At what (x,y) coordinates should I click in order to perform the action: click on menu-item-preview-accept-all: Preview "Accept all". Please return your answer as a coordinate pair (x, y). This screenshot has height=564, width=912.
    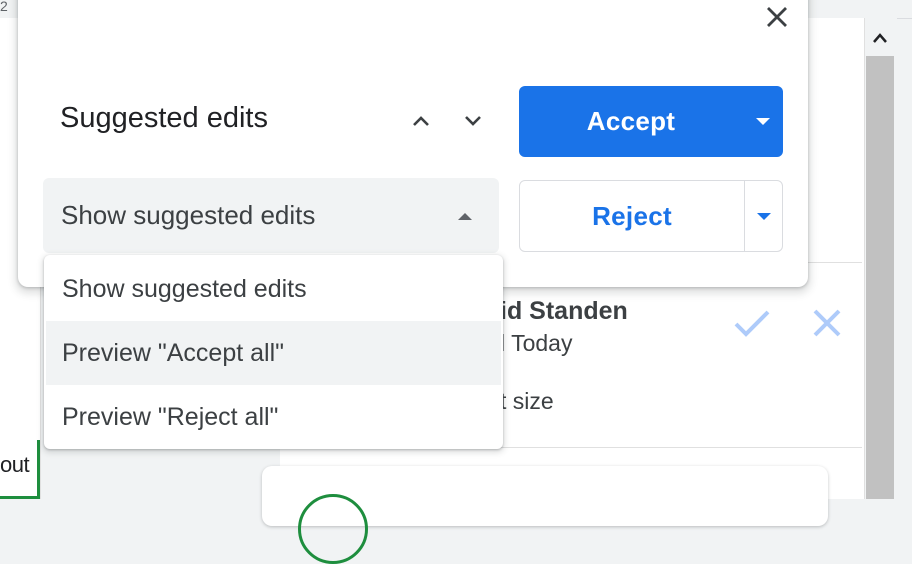
    Looking at the image, I should click on (273, 353).